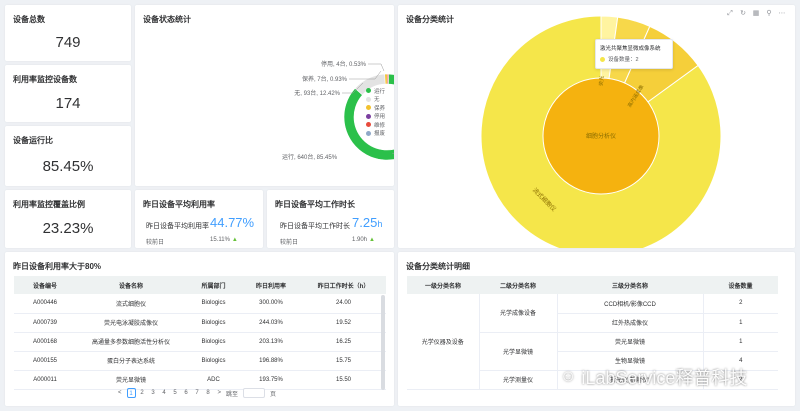 The width and height of the screenshot is (800, 411). I want to click on legend-item: 停用, so click(375, 116).